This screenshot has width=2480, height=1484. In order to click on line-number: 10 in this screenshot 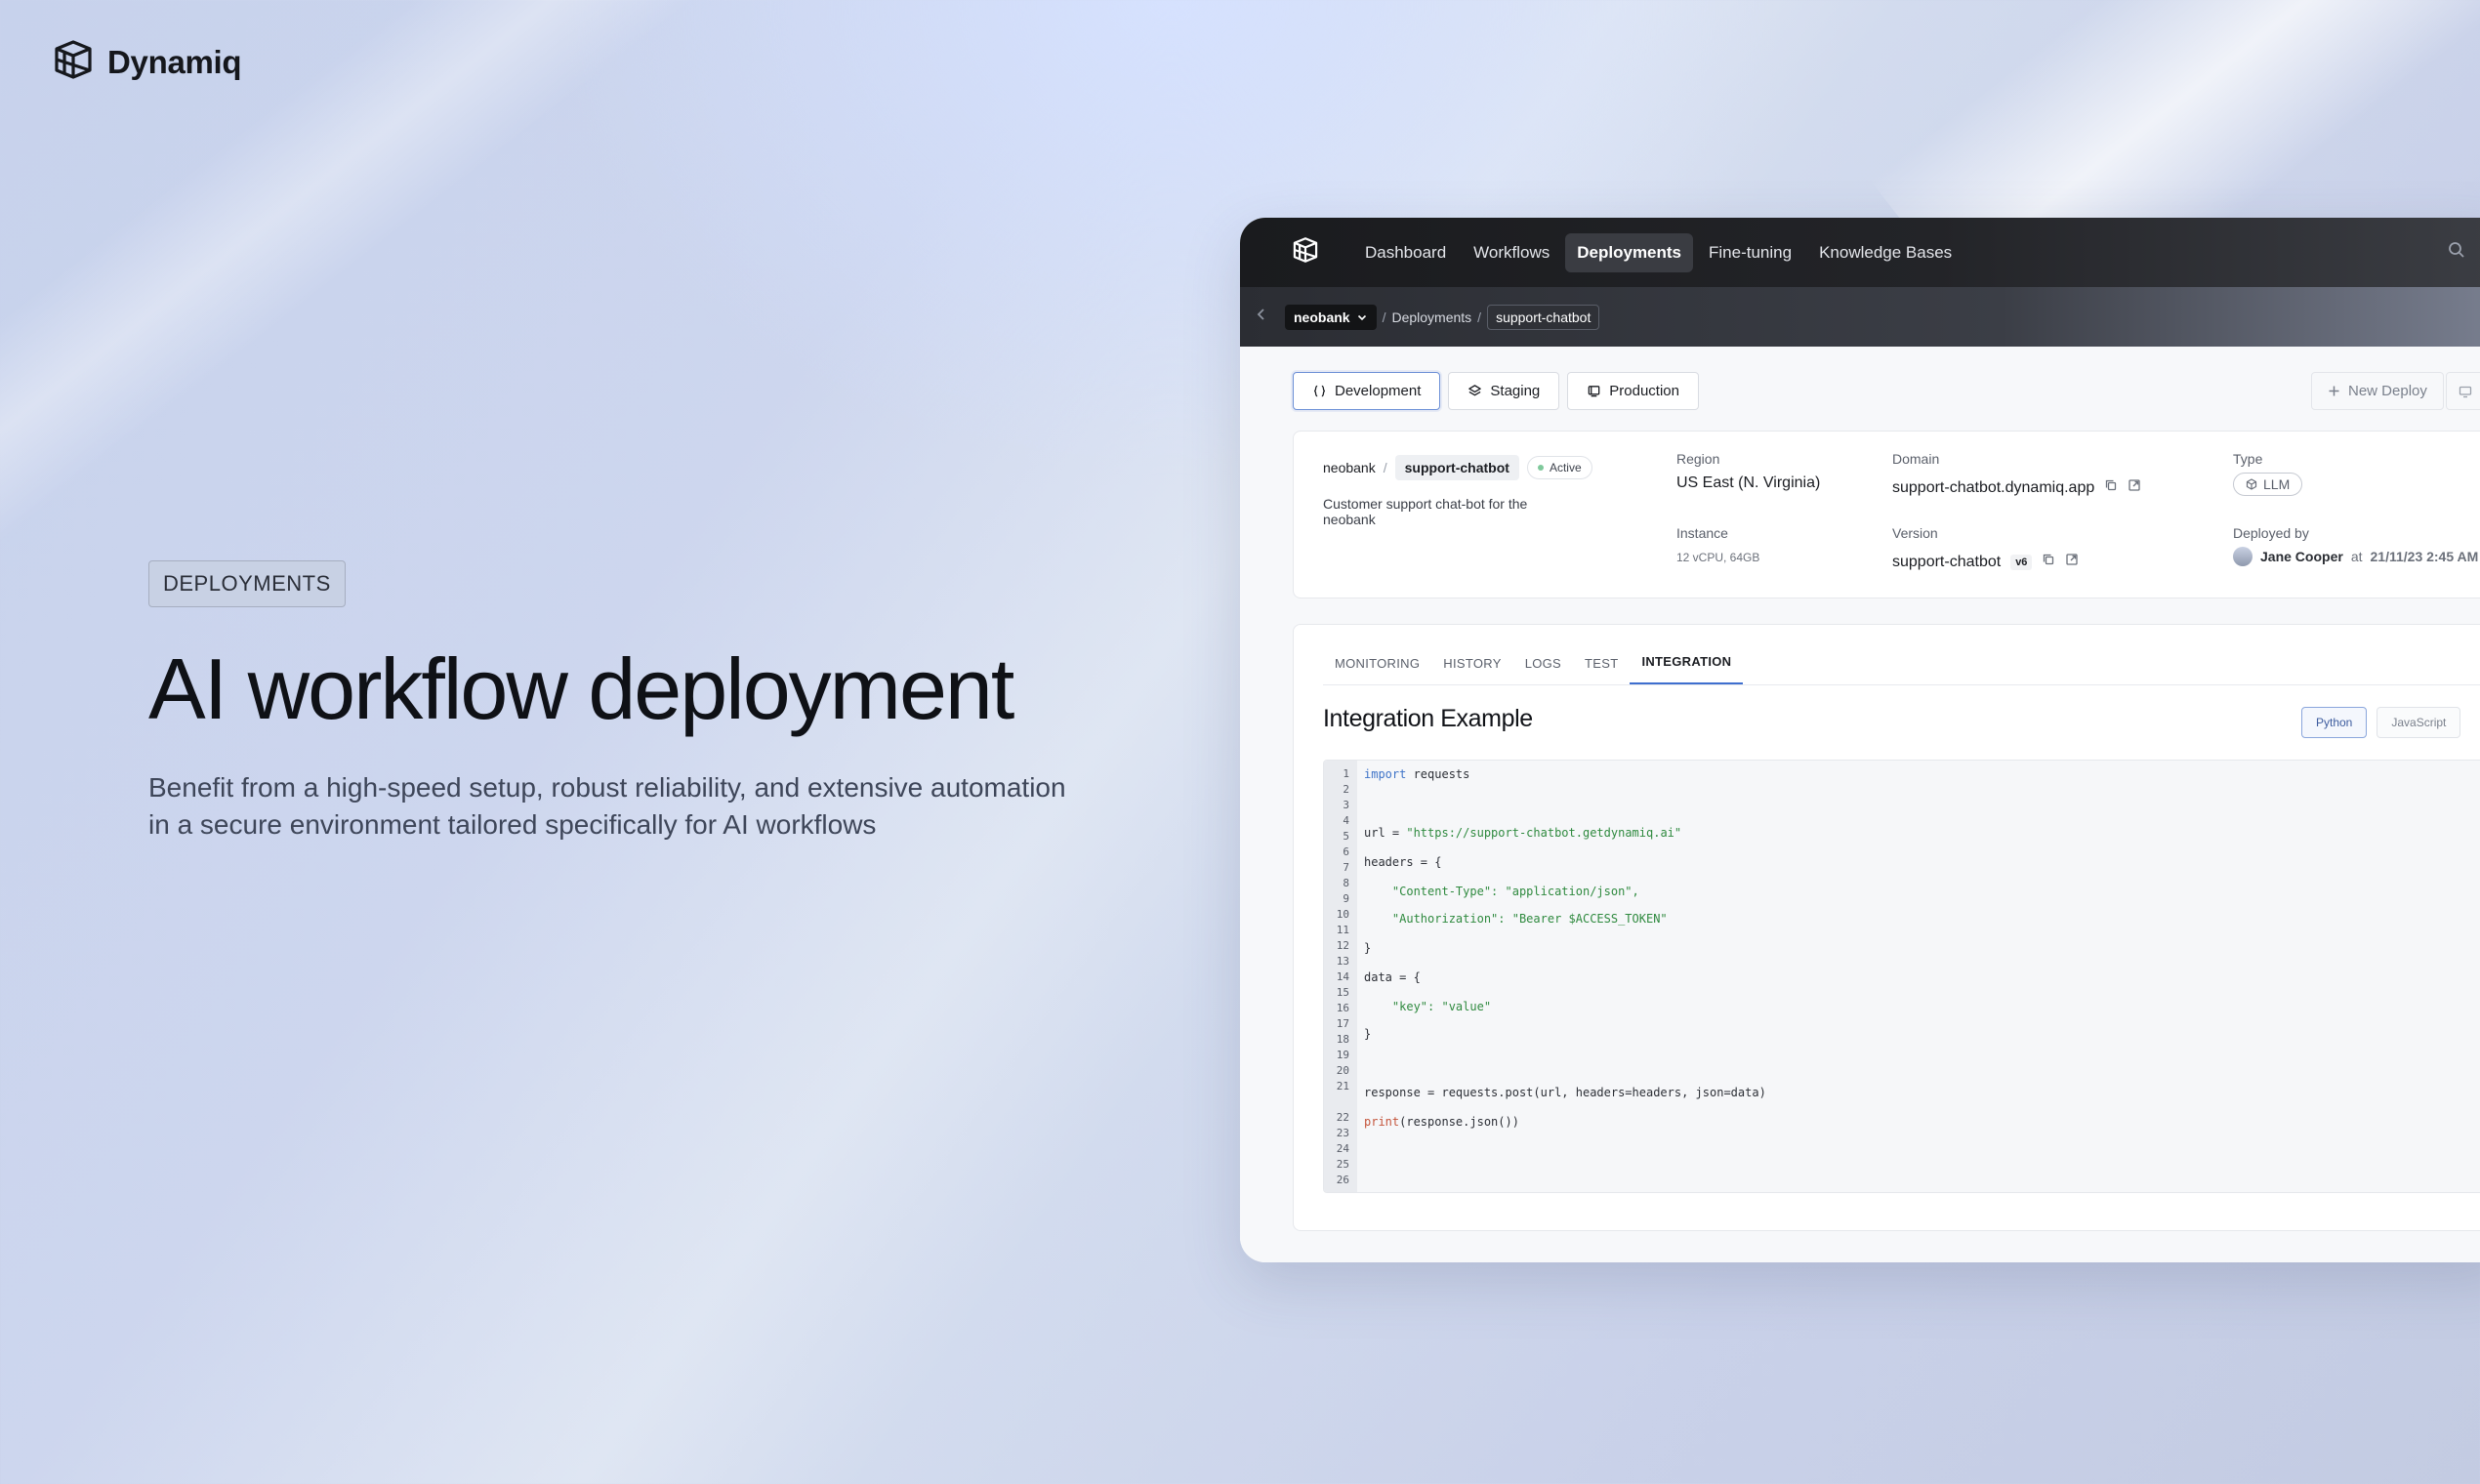, I will do `click(1342, 915)`.